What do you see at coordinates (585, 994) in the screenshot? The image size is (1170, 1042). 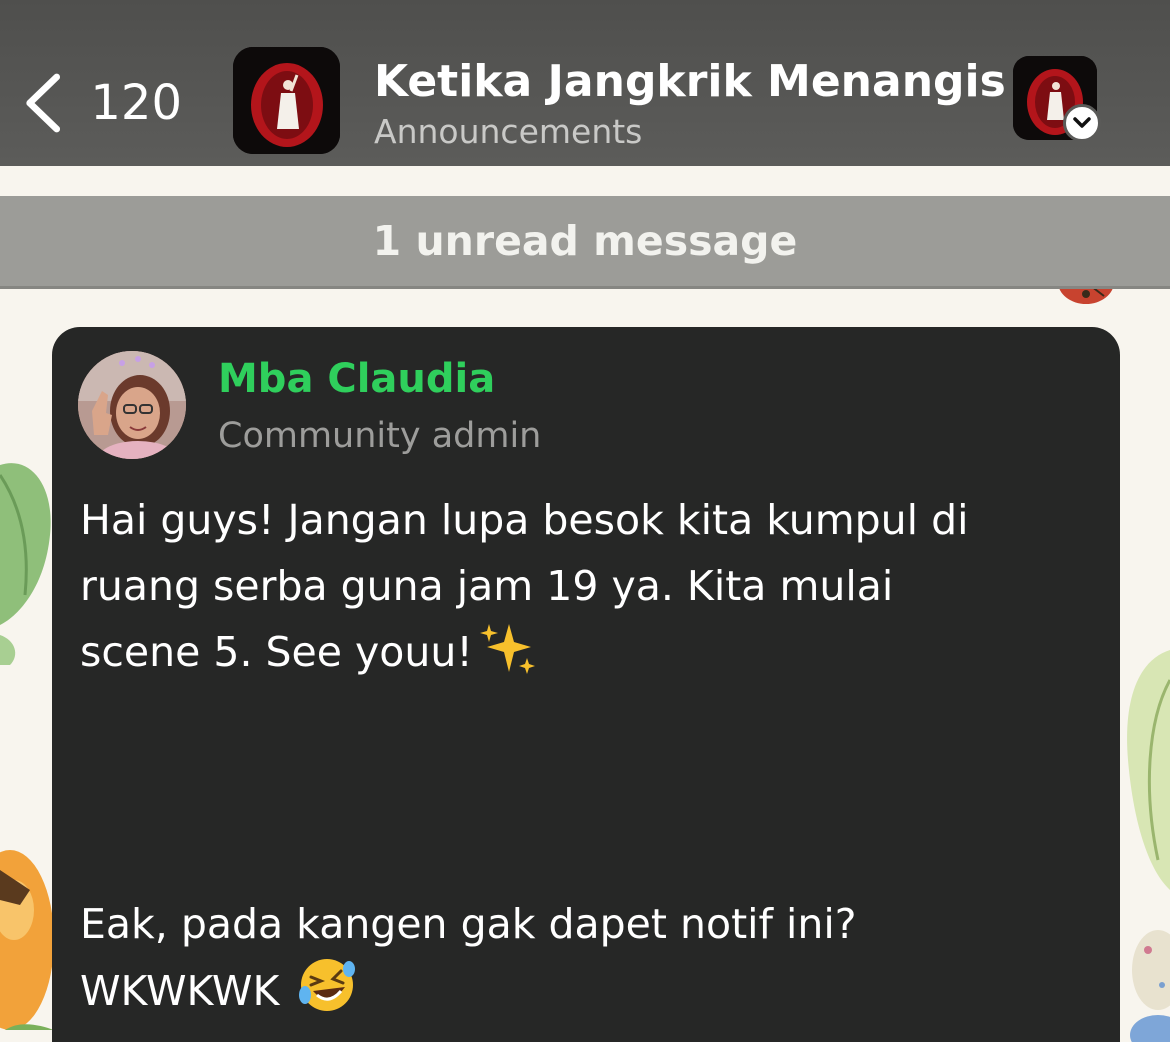 I see `message-line: WKWKWK` at bounding box center [585, 994].